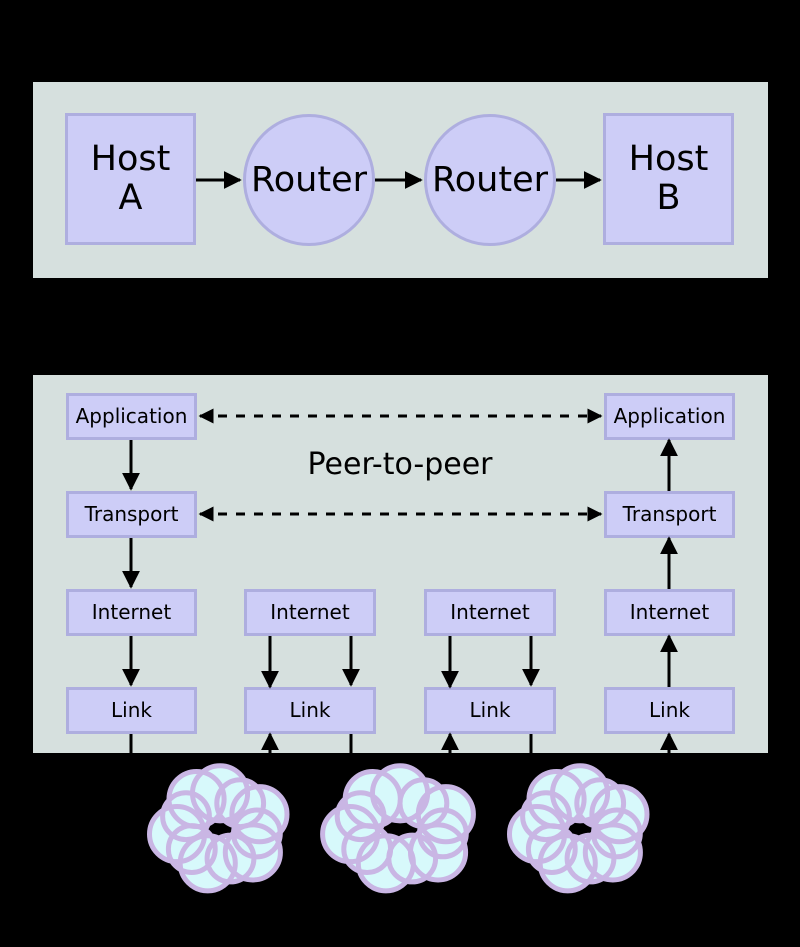 The image size is (800, 947). I want to click on cloud-fiber-satellite-label: Fiber, Satellite, etc., so click(400, 833).